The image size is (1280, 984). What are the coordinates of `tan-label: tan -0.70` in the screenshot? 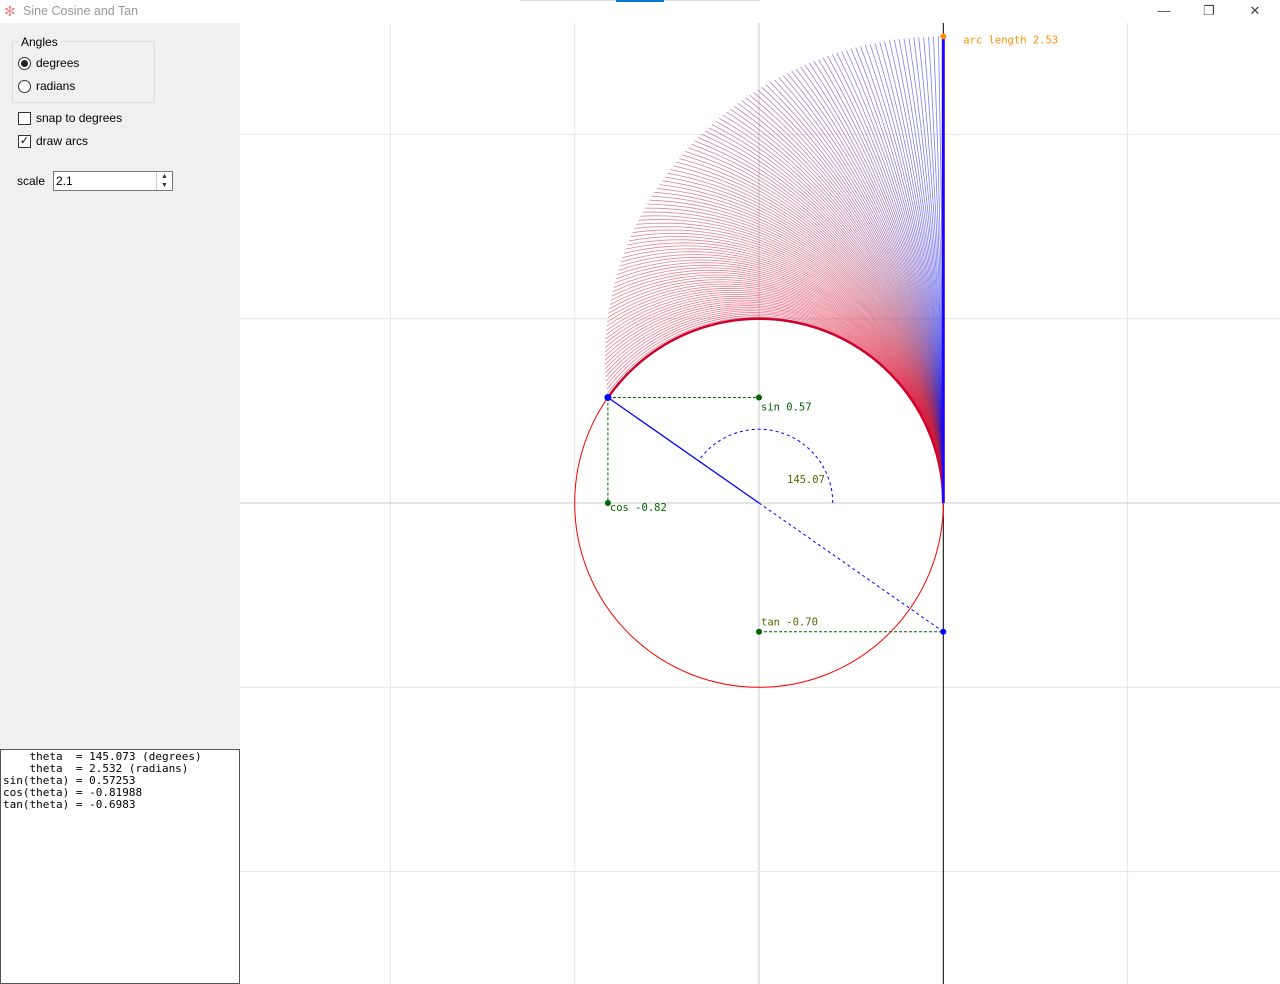 It's located at (789, 623).